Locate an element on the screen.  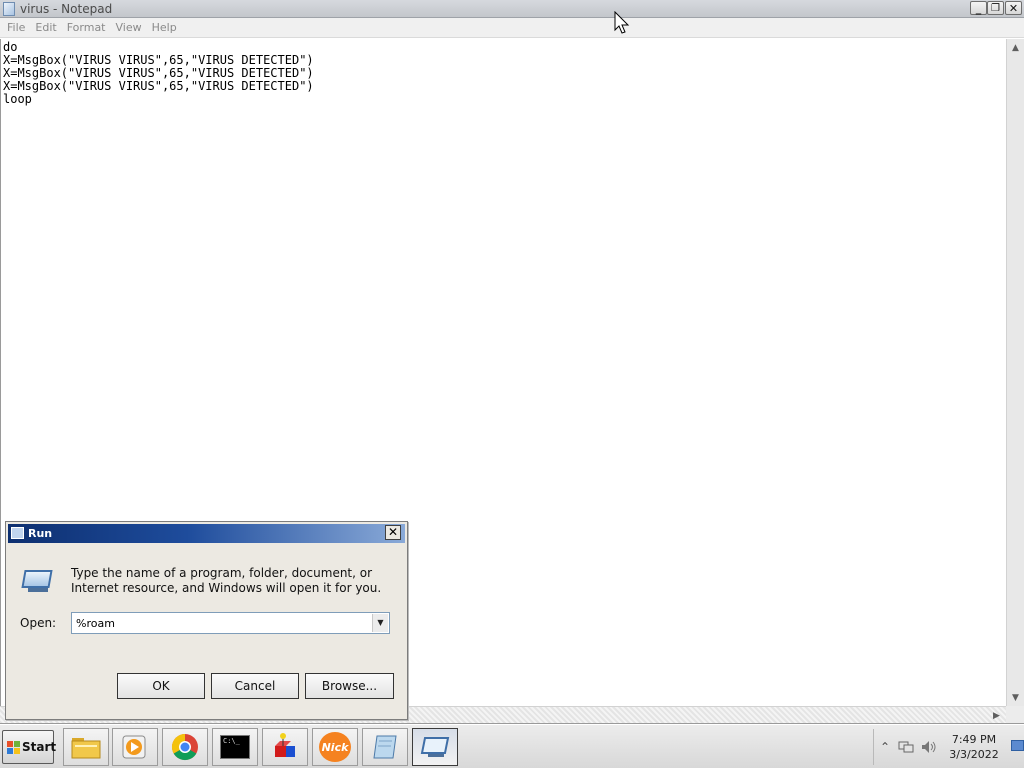
run-dialog-titlebar: Run is located at coordinates (206, 533).